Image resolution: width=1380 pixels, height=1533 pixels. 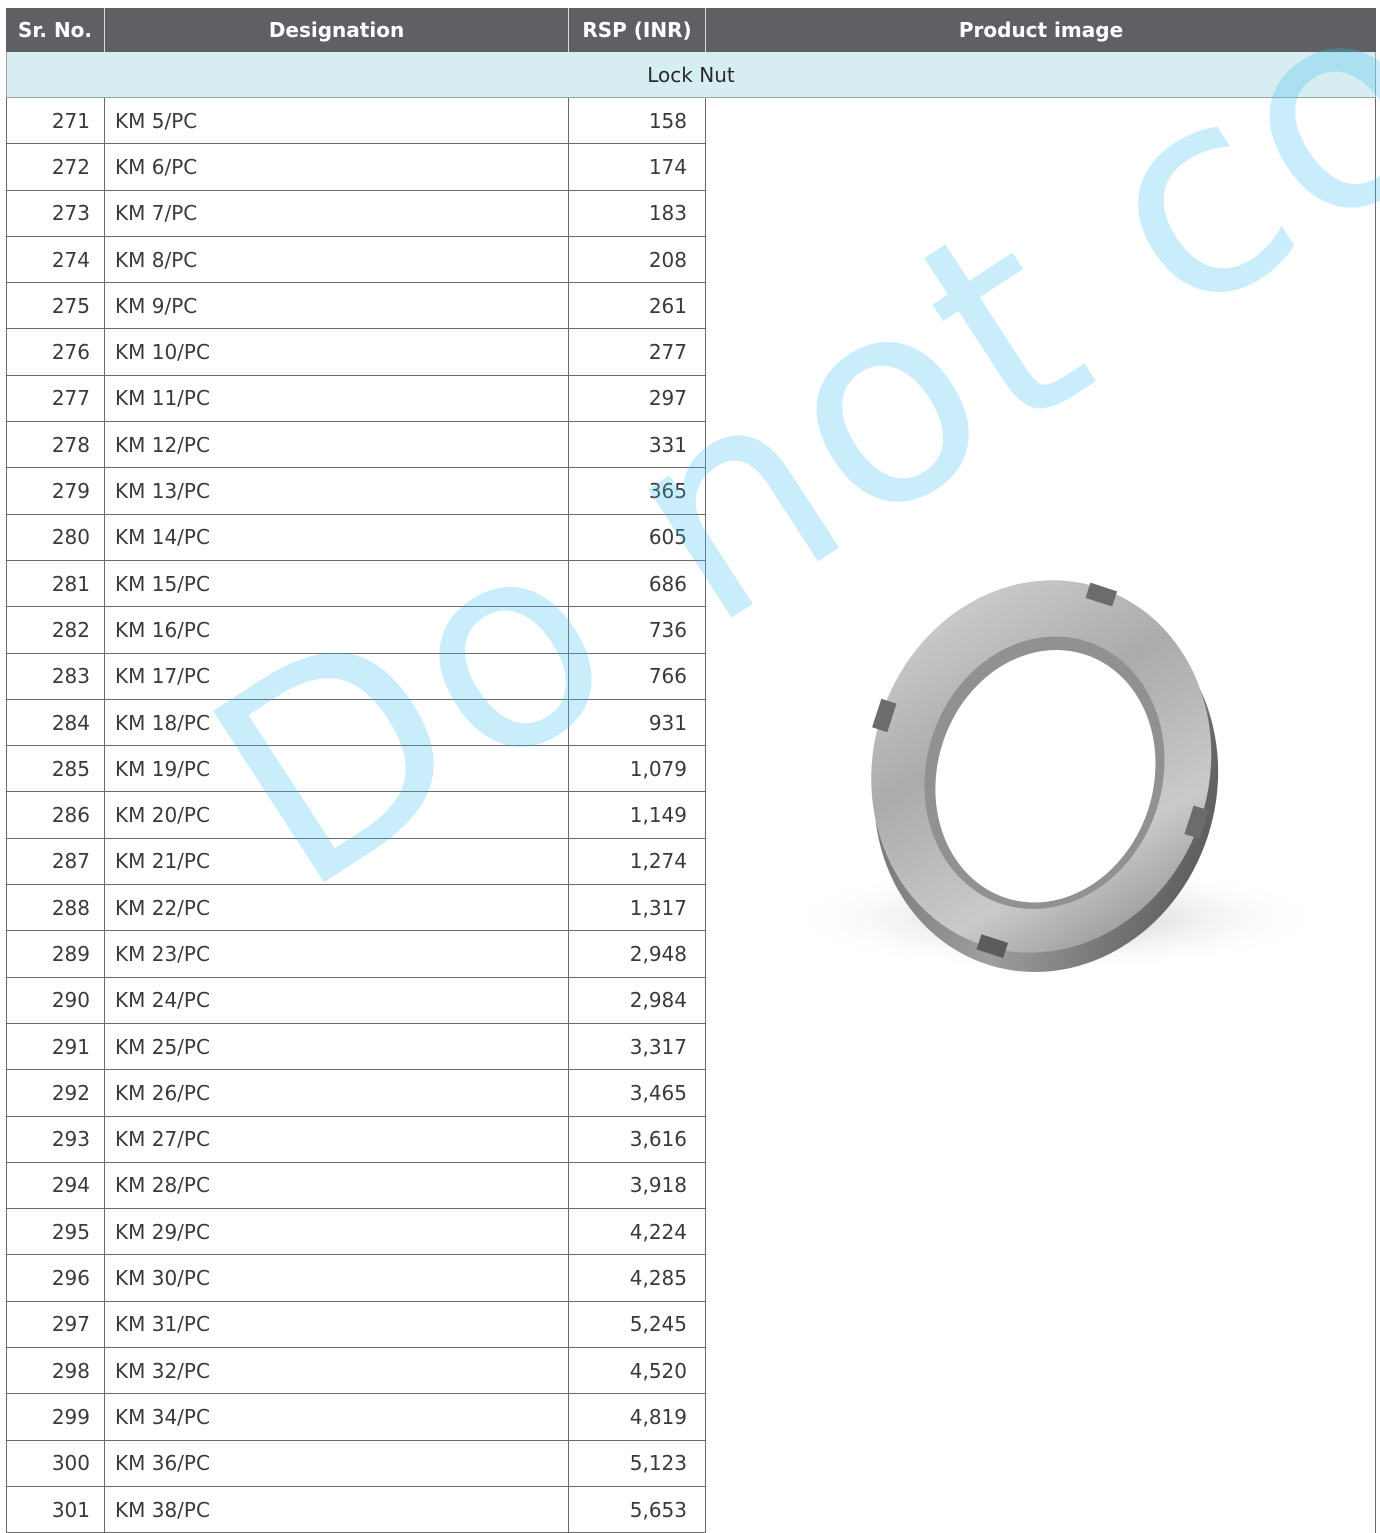 I want to click on rsp-cell: 158, so click(x=637, y=121).